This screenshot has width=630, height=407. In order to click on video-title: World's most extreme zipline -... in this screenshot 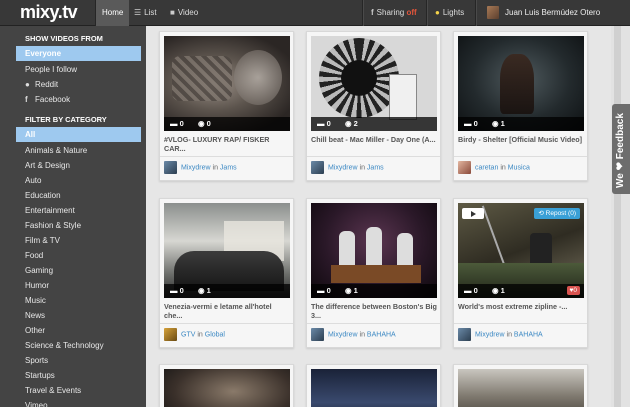, I will do `click(521, 306)`.